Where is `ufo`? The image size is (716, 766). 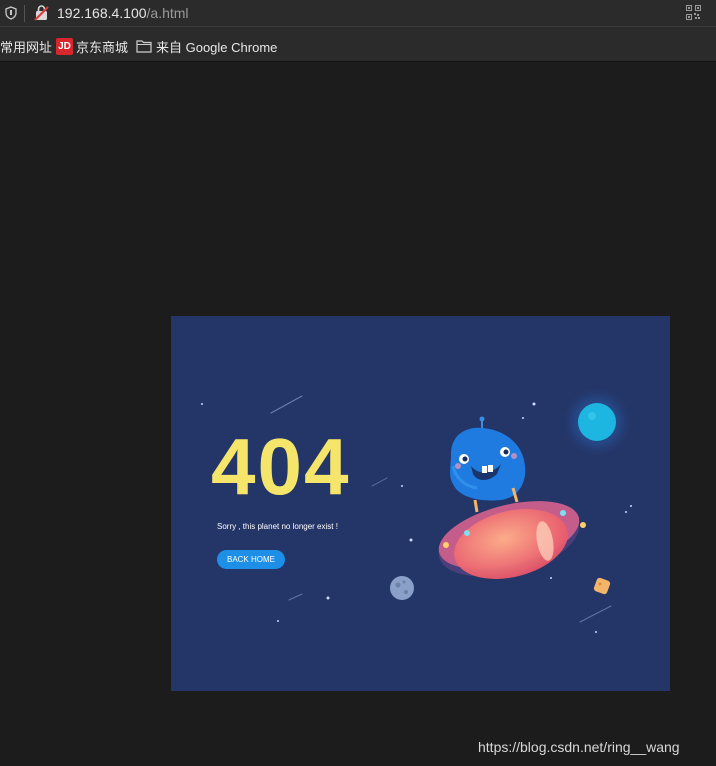 ufo is located at coordinates (512, 540).